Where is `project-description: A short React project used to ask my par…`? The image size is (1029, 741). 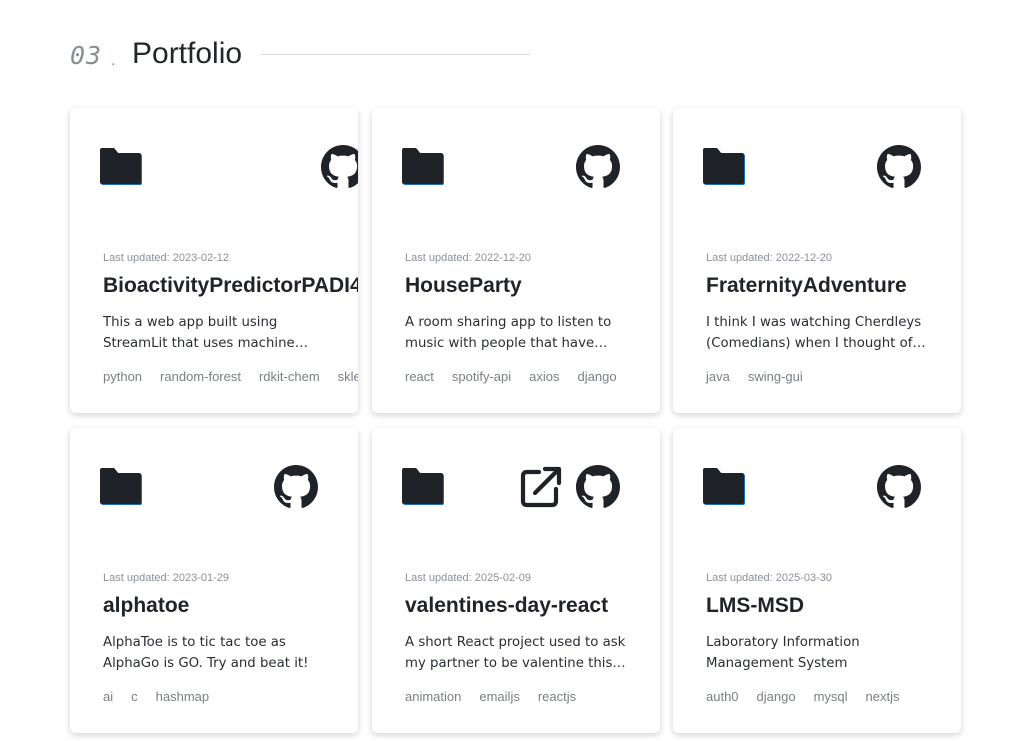
project-description: A short React project used to ask my par… is located at coordinates (515, 653).